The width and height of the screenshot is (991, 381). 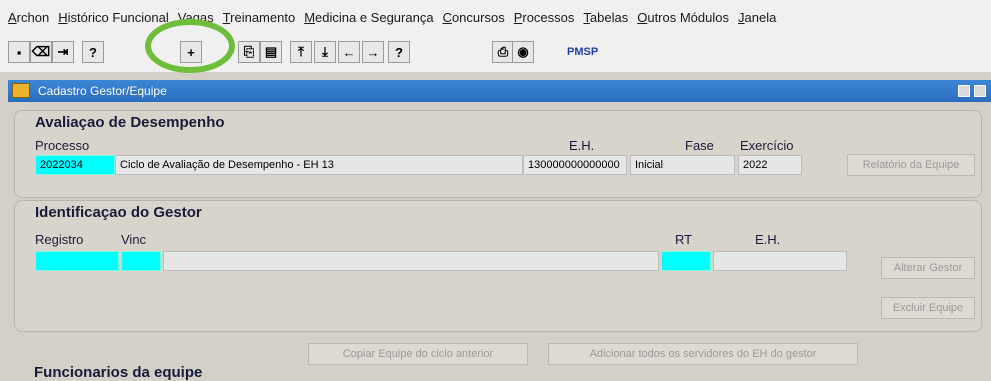 What do you see at coordinates (118, 212) in the screenshot?
I see `gestor-heading: Identificaçao do Gestor` at bounding box center [118, 212].